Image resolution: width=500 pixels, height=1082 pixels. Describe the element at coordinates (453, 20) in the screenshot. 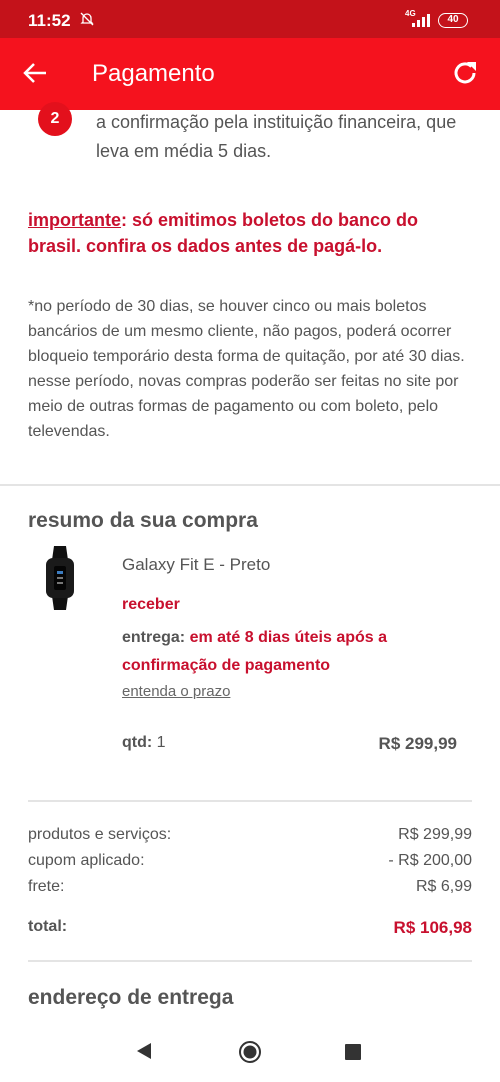

I see `battery-icon: 40` at that location.